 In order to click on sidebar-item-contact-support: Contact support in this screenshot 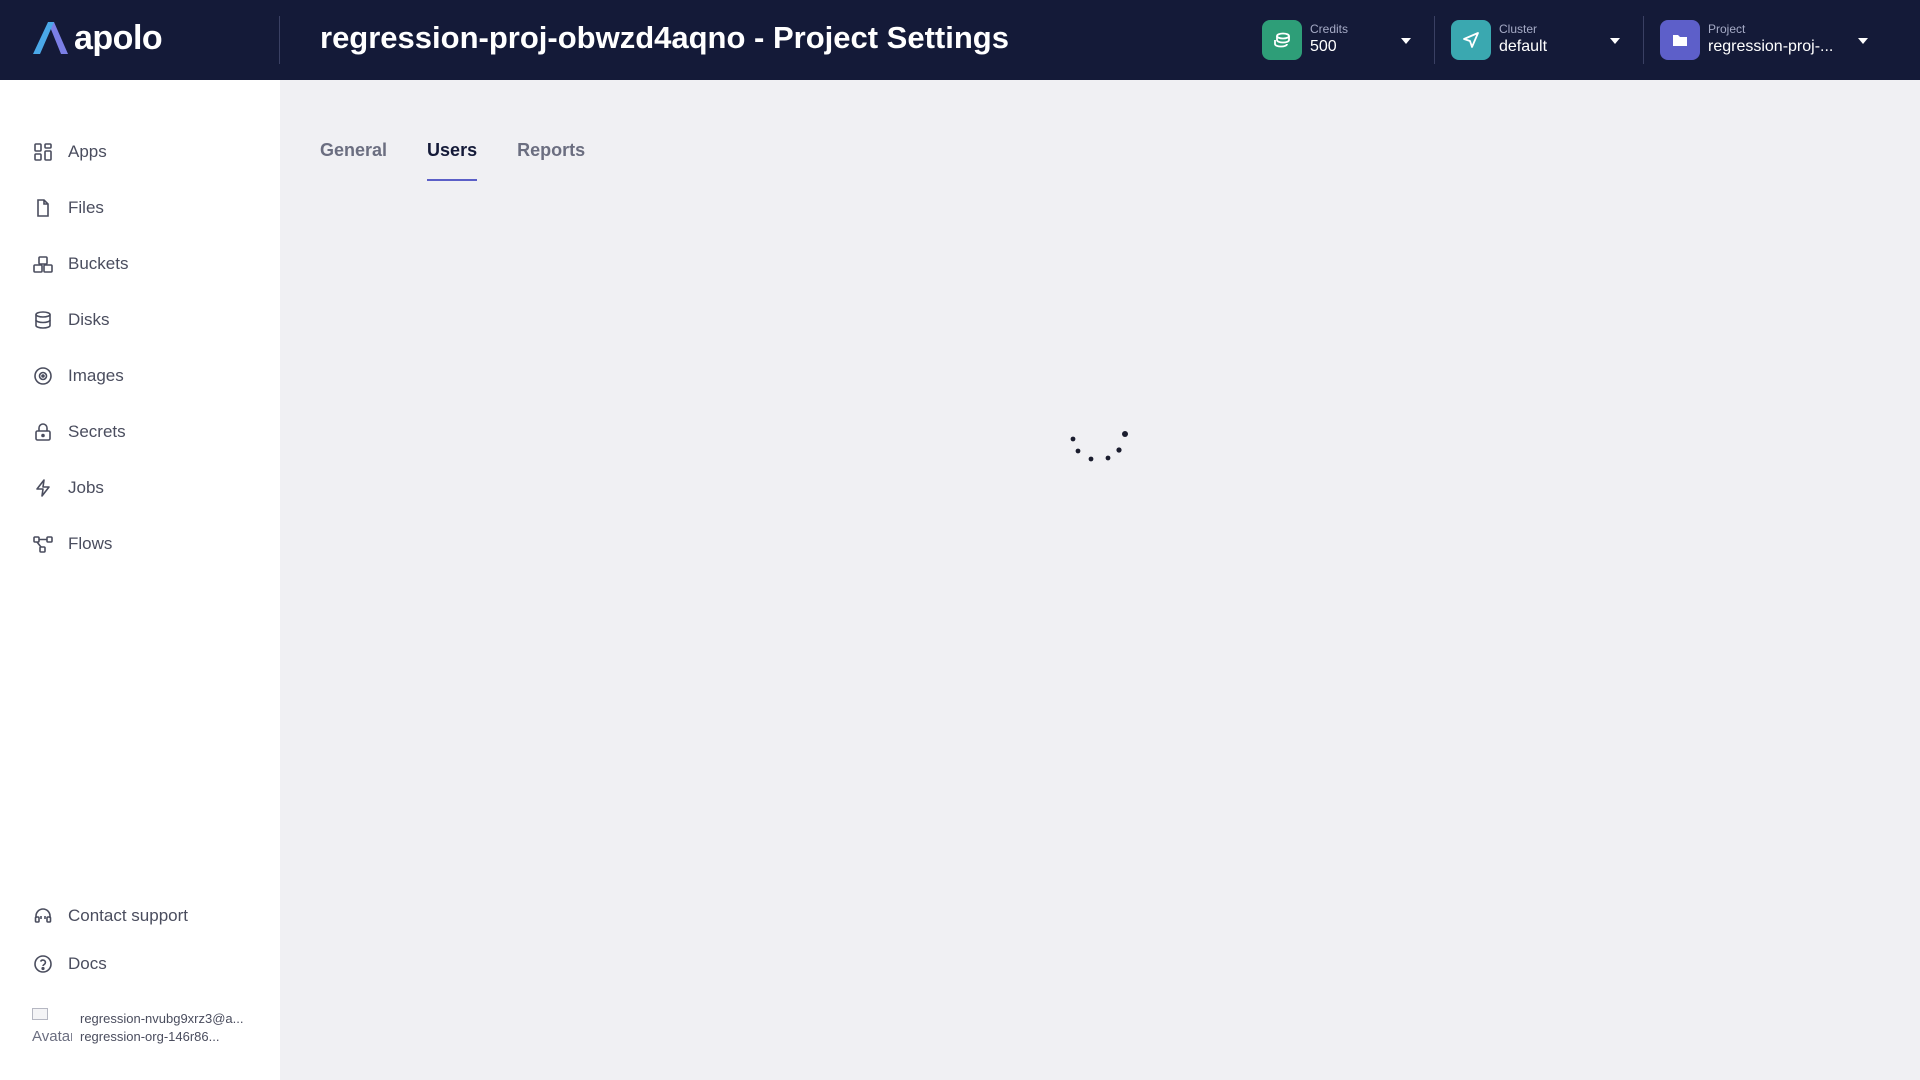, I will do `click(110, 916)`.